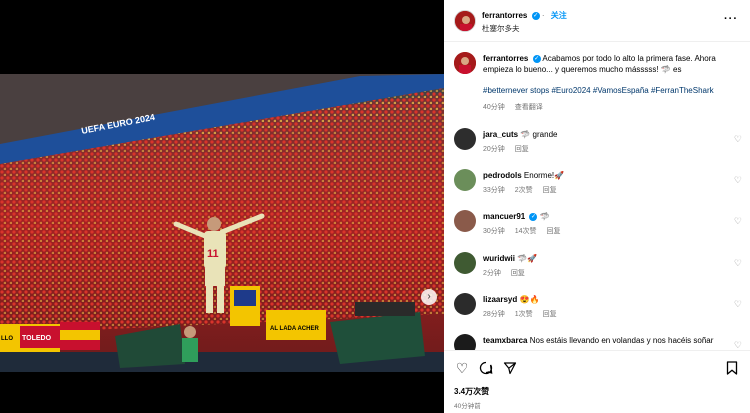  Describe the element at coordinates (732, 368) in the screenshot. I see `bookmark-icon` at that location.